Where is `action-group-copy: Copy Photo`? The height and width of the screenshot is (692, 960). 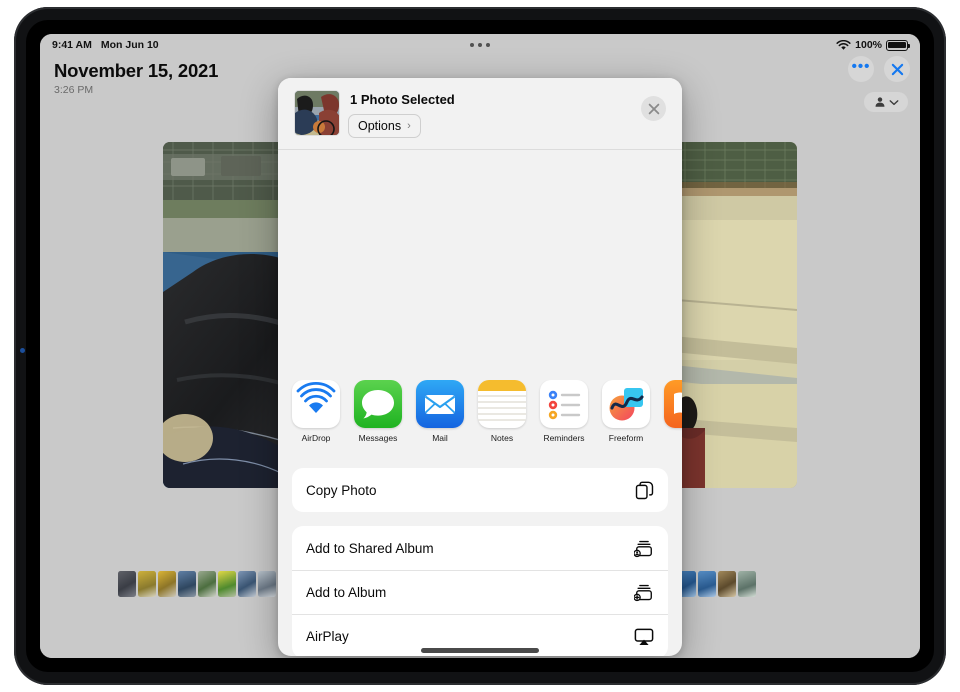 action-group-copy: Copy Photo is located at coordinates (480, 490).